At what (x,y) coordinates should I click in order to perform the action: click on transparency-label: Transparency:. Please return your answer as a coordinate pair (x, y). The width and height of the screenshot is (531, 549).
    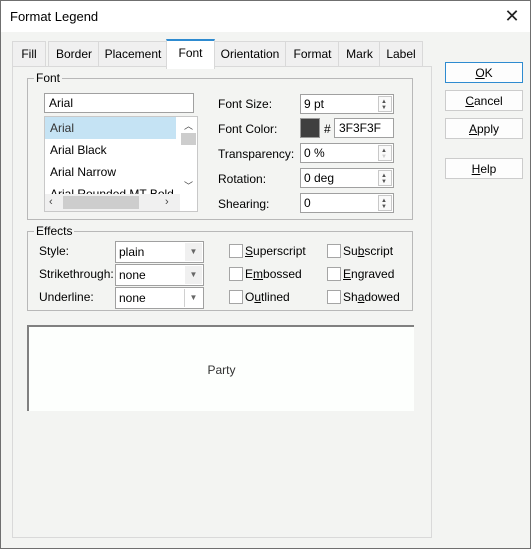
    Looking at the image, I should click on (256, 154).